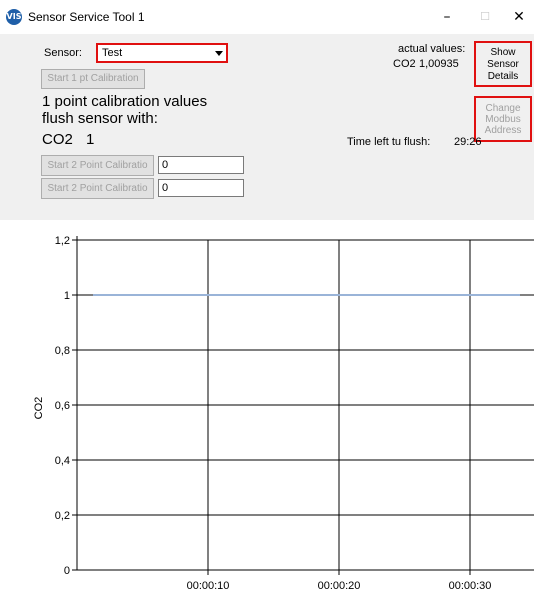  What do you see at coordinates (62, 351) in the screenshot?
I see `y-tick-label: 0,8` at bounding box center [62, 351].